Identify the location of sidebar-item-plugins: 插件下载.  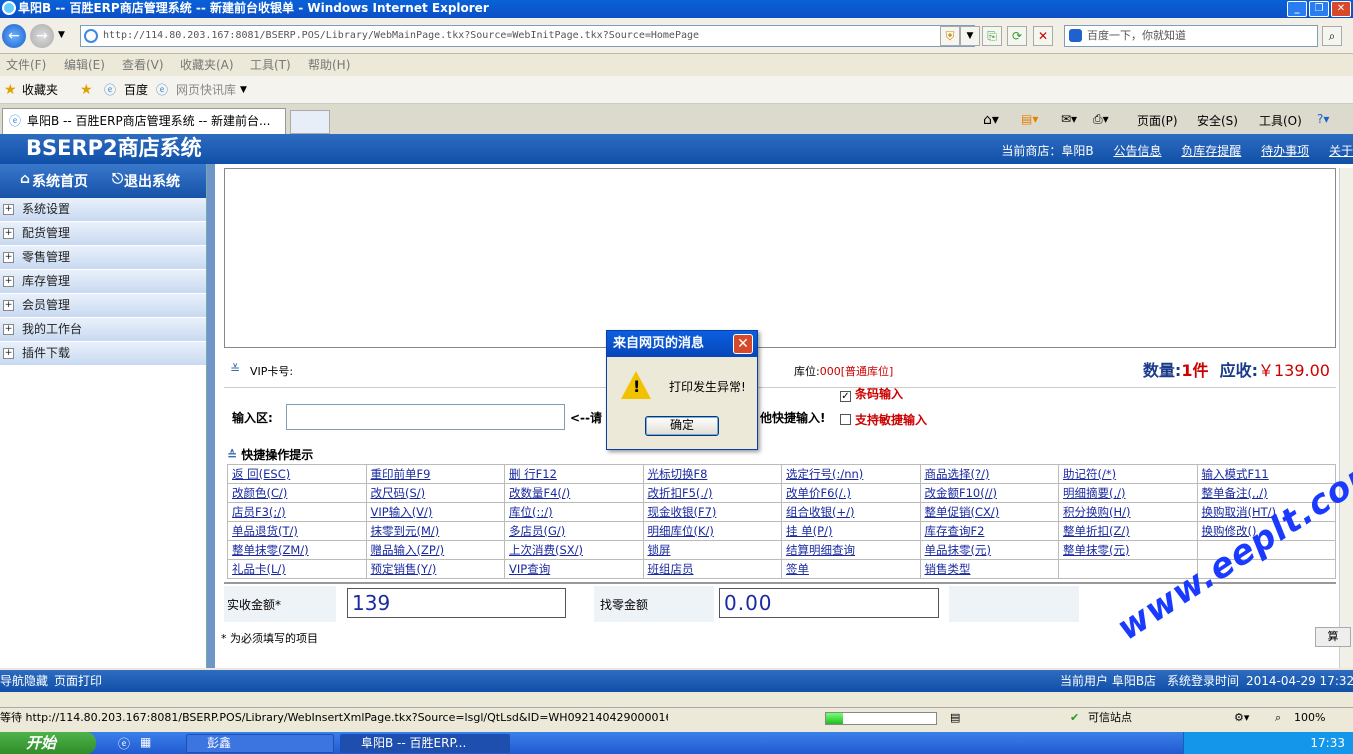
(103, 354).